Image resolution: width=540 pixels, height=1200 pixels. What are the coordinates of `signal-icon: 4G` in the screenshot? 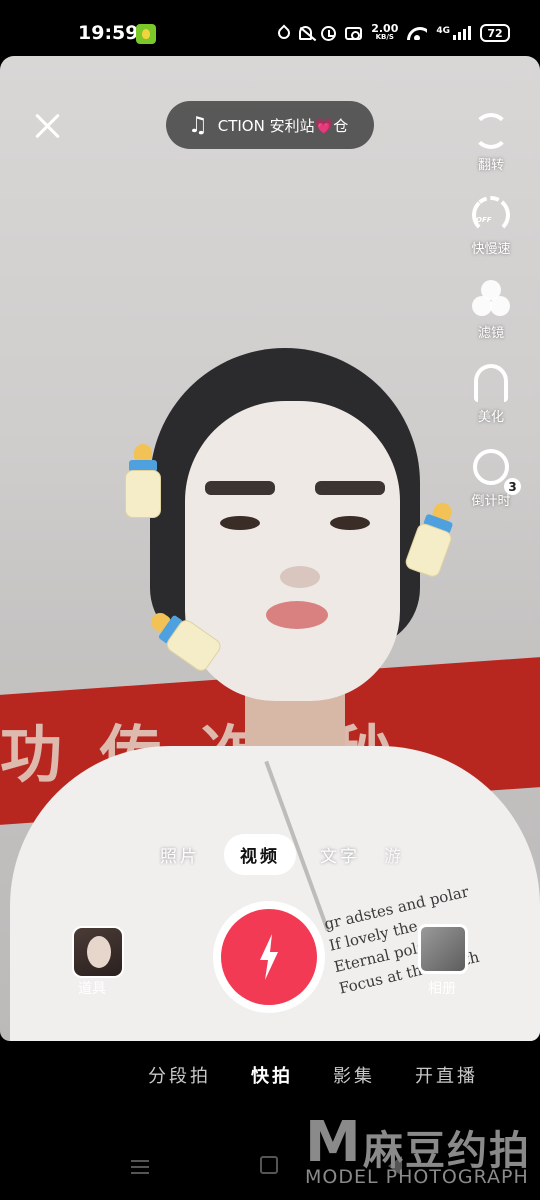 It's located at (453, 33).